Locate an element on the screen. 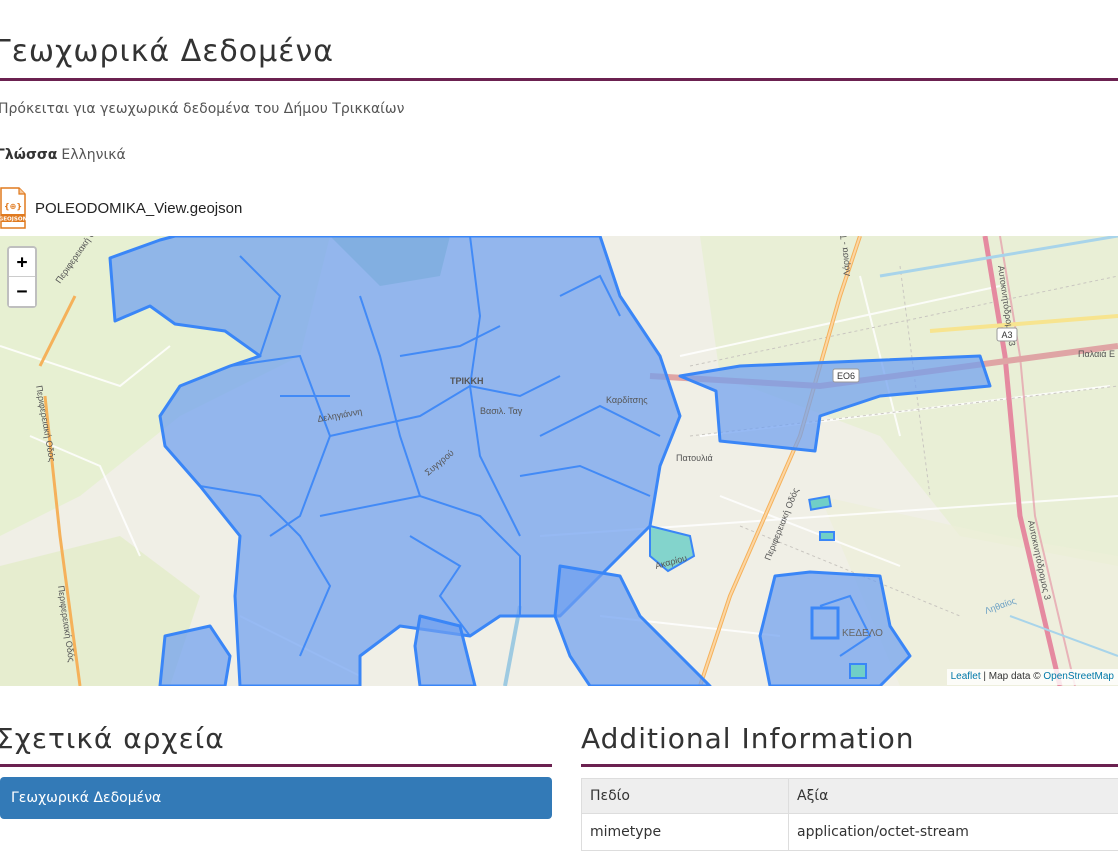 This screenshot has height=851, width=1118. table-cell-field: mimetype is located at coordinates (685, 832).